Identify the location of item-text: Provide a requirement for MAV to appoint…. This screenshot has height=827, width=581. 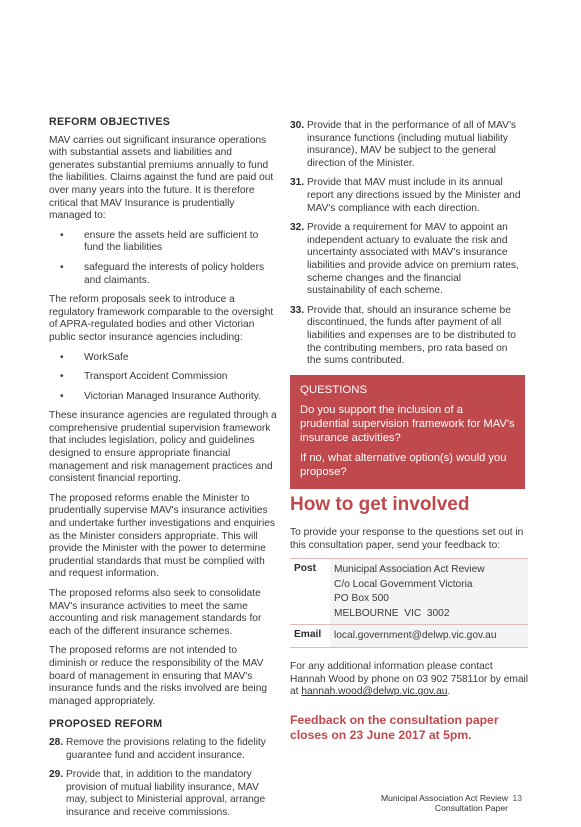
(413, 259).